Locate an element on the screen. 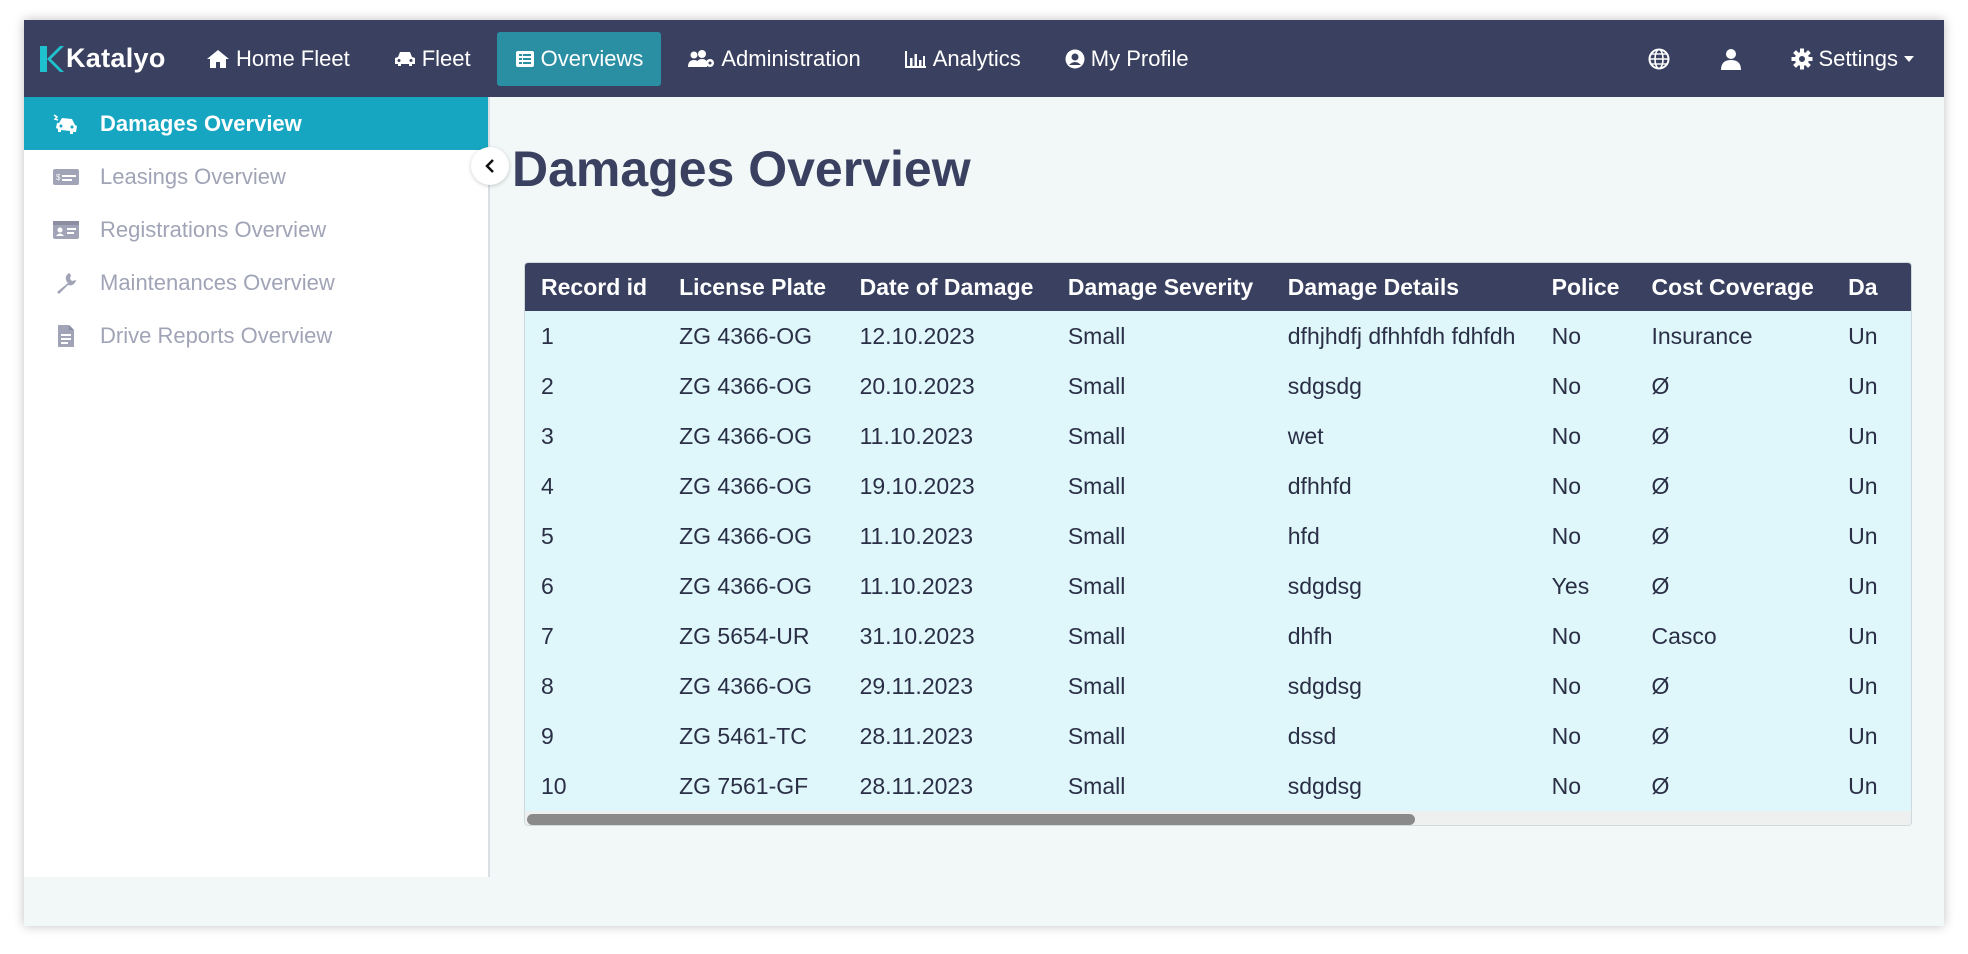 The height and width of the screenshot is (954, 1968). car-crash-icon is located at coordinates (66, 124).